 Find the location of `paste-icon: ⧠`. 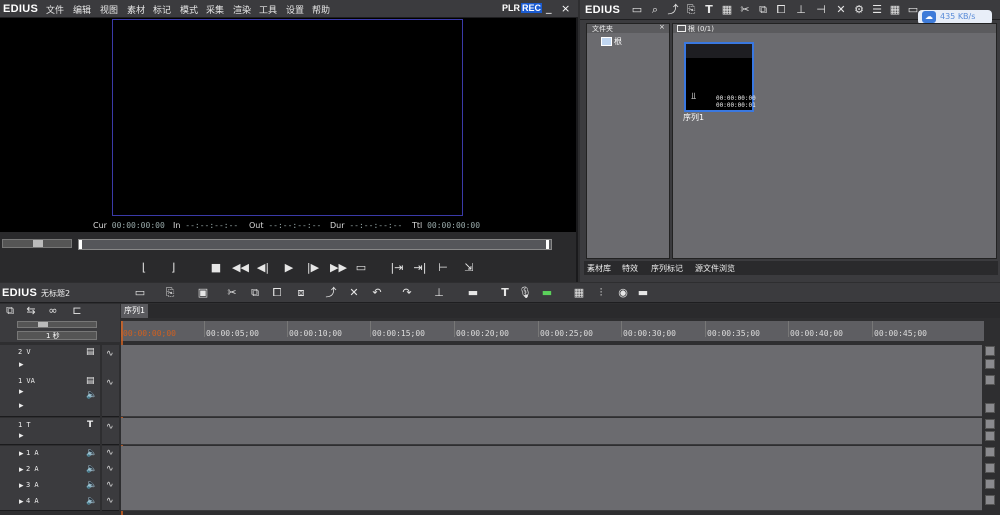

paste-icon: ⧠ is located at coordinates (781, 10).